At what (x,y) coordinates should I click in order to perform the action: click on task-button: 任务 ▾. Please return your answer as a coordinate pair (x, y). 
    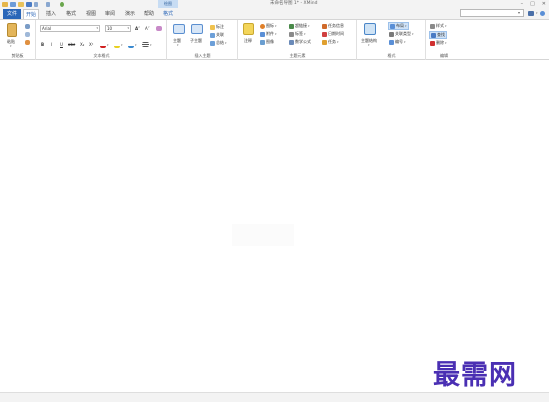
    Looking at the image, I should click on (330, 42).